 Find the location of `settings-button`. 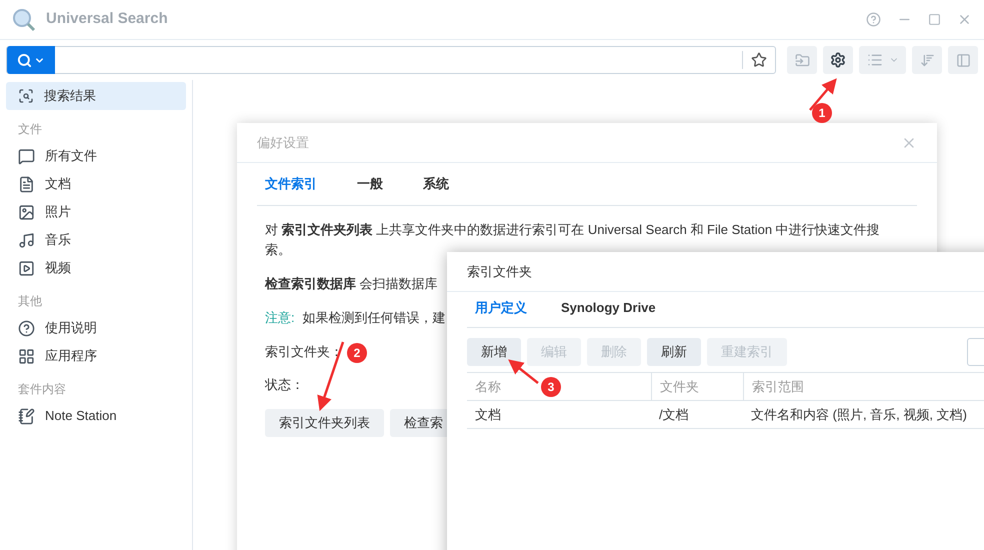

settings-button is located at coordinates (838, 60).